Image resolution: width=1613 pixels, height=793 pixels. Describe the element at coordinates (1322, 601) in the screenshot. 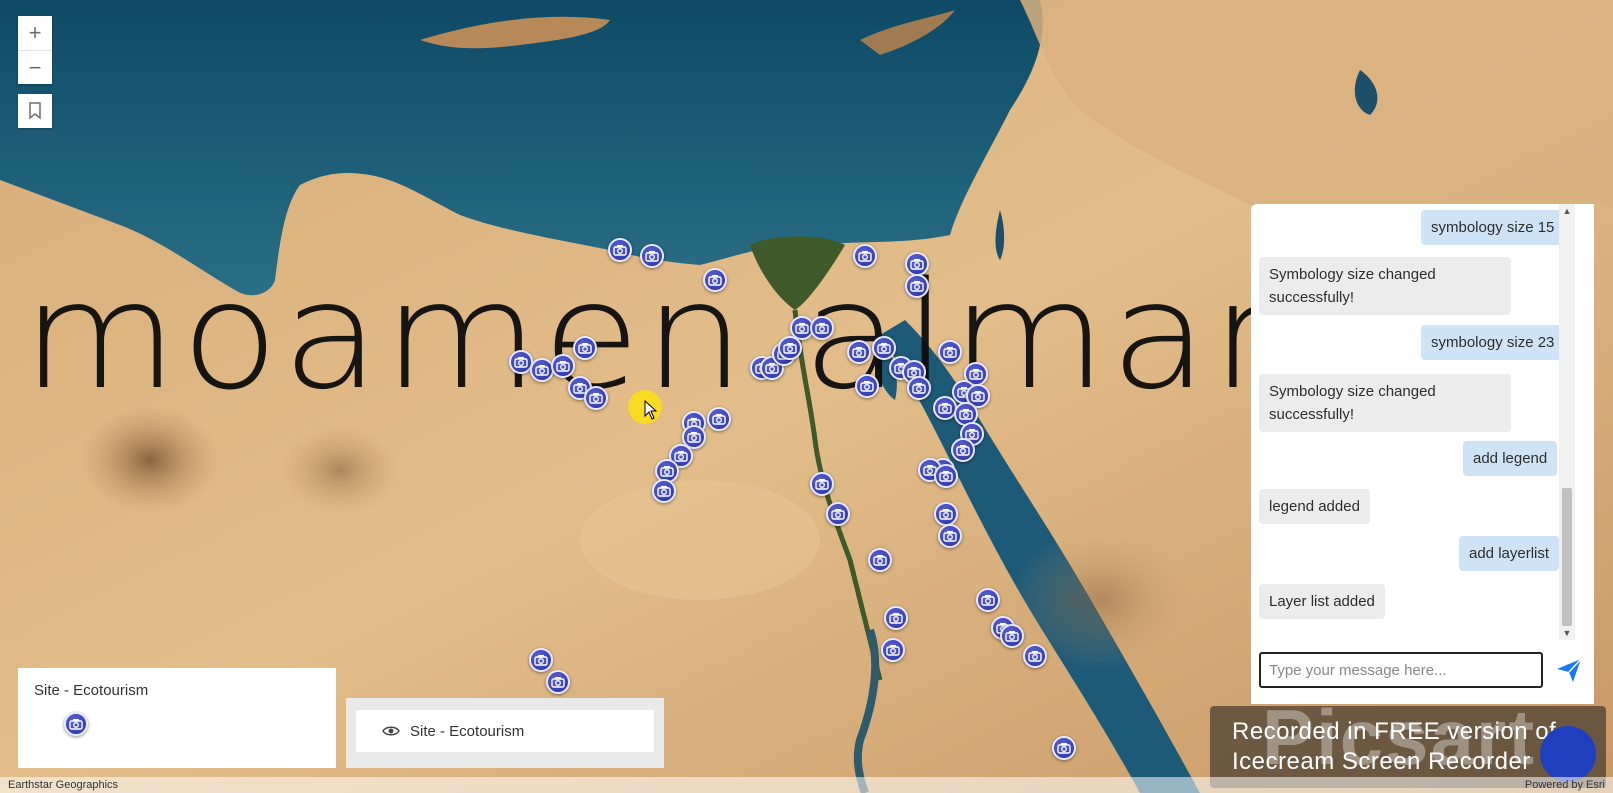

I see `chat-message-bot: Layer list added` at that location.